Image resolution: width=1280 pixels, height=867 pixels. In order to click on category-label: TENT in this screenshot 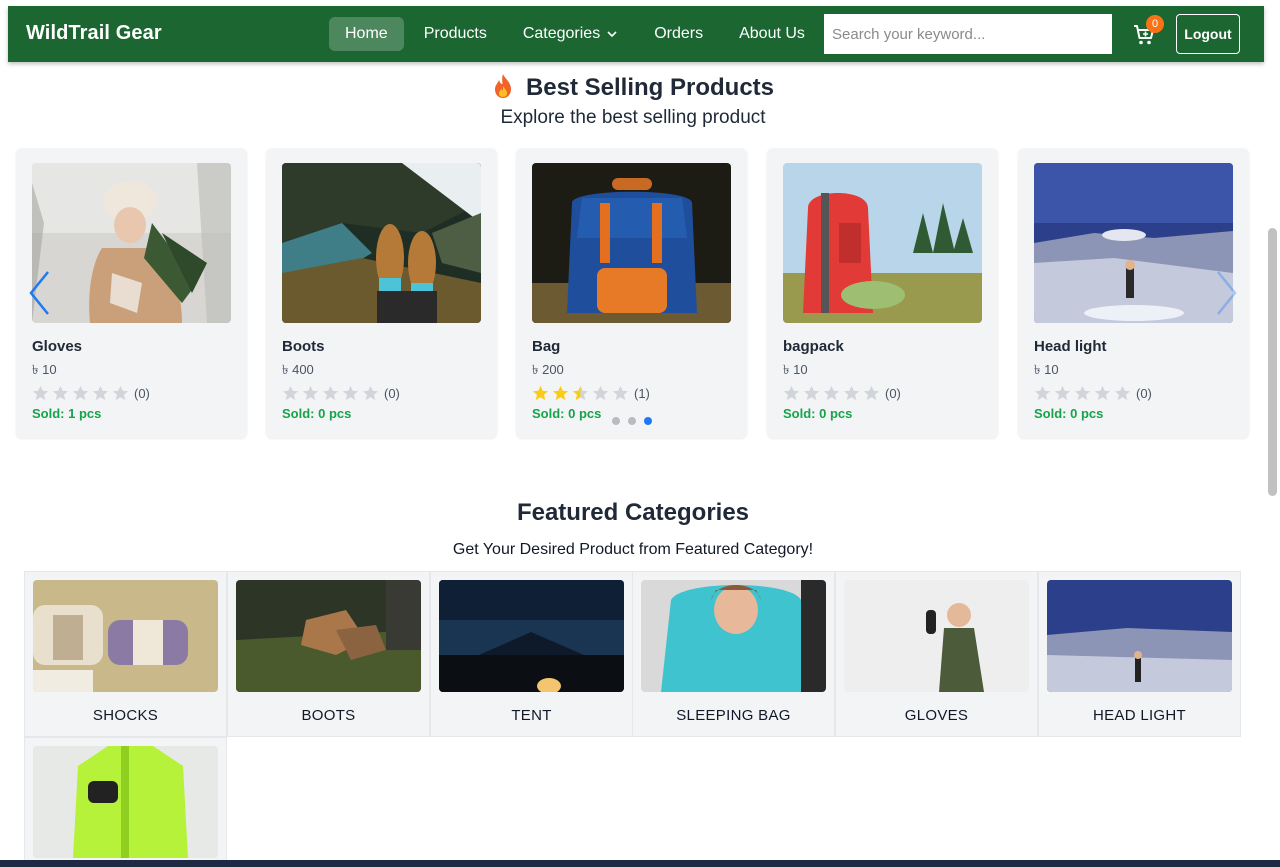, I will do `click(531, 715)`.